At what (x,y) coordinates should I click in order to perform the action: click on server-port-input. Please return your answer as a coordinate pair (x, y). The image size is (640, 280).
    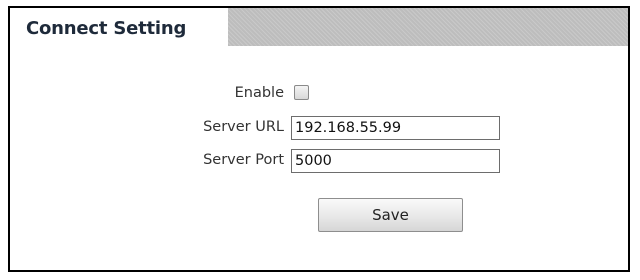
    Looking at the image, I should click on (395, 161).